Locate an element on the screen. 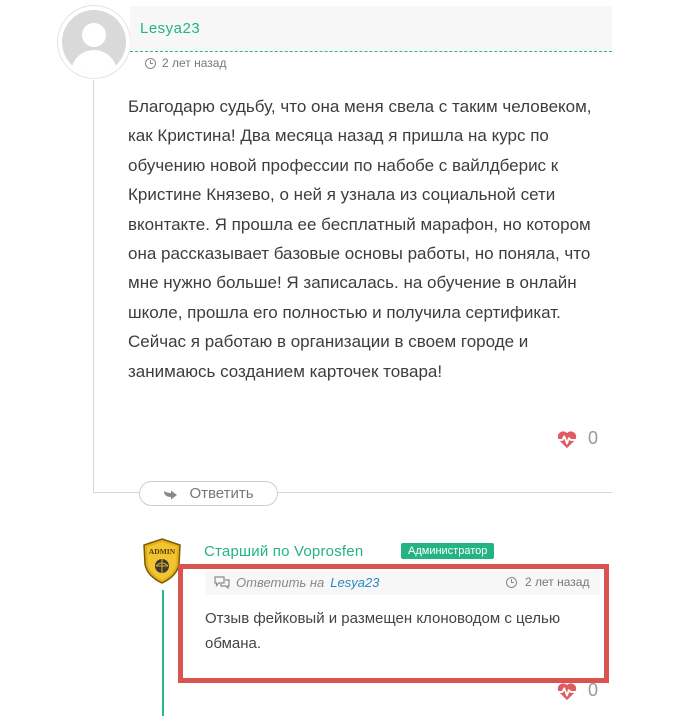 This screenshot has width=686, height=716. admin-shield-avatar: ADMIN is located at coordinates (162, 561).